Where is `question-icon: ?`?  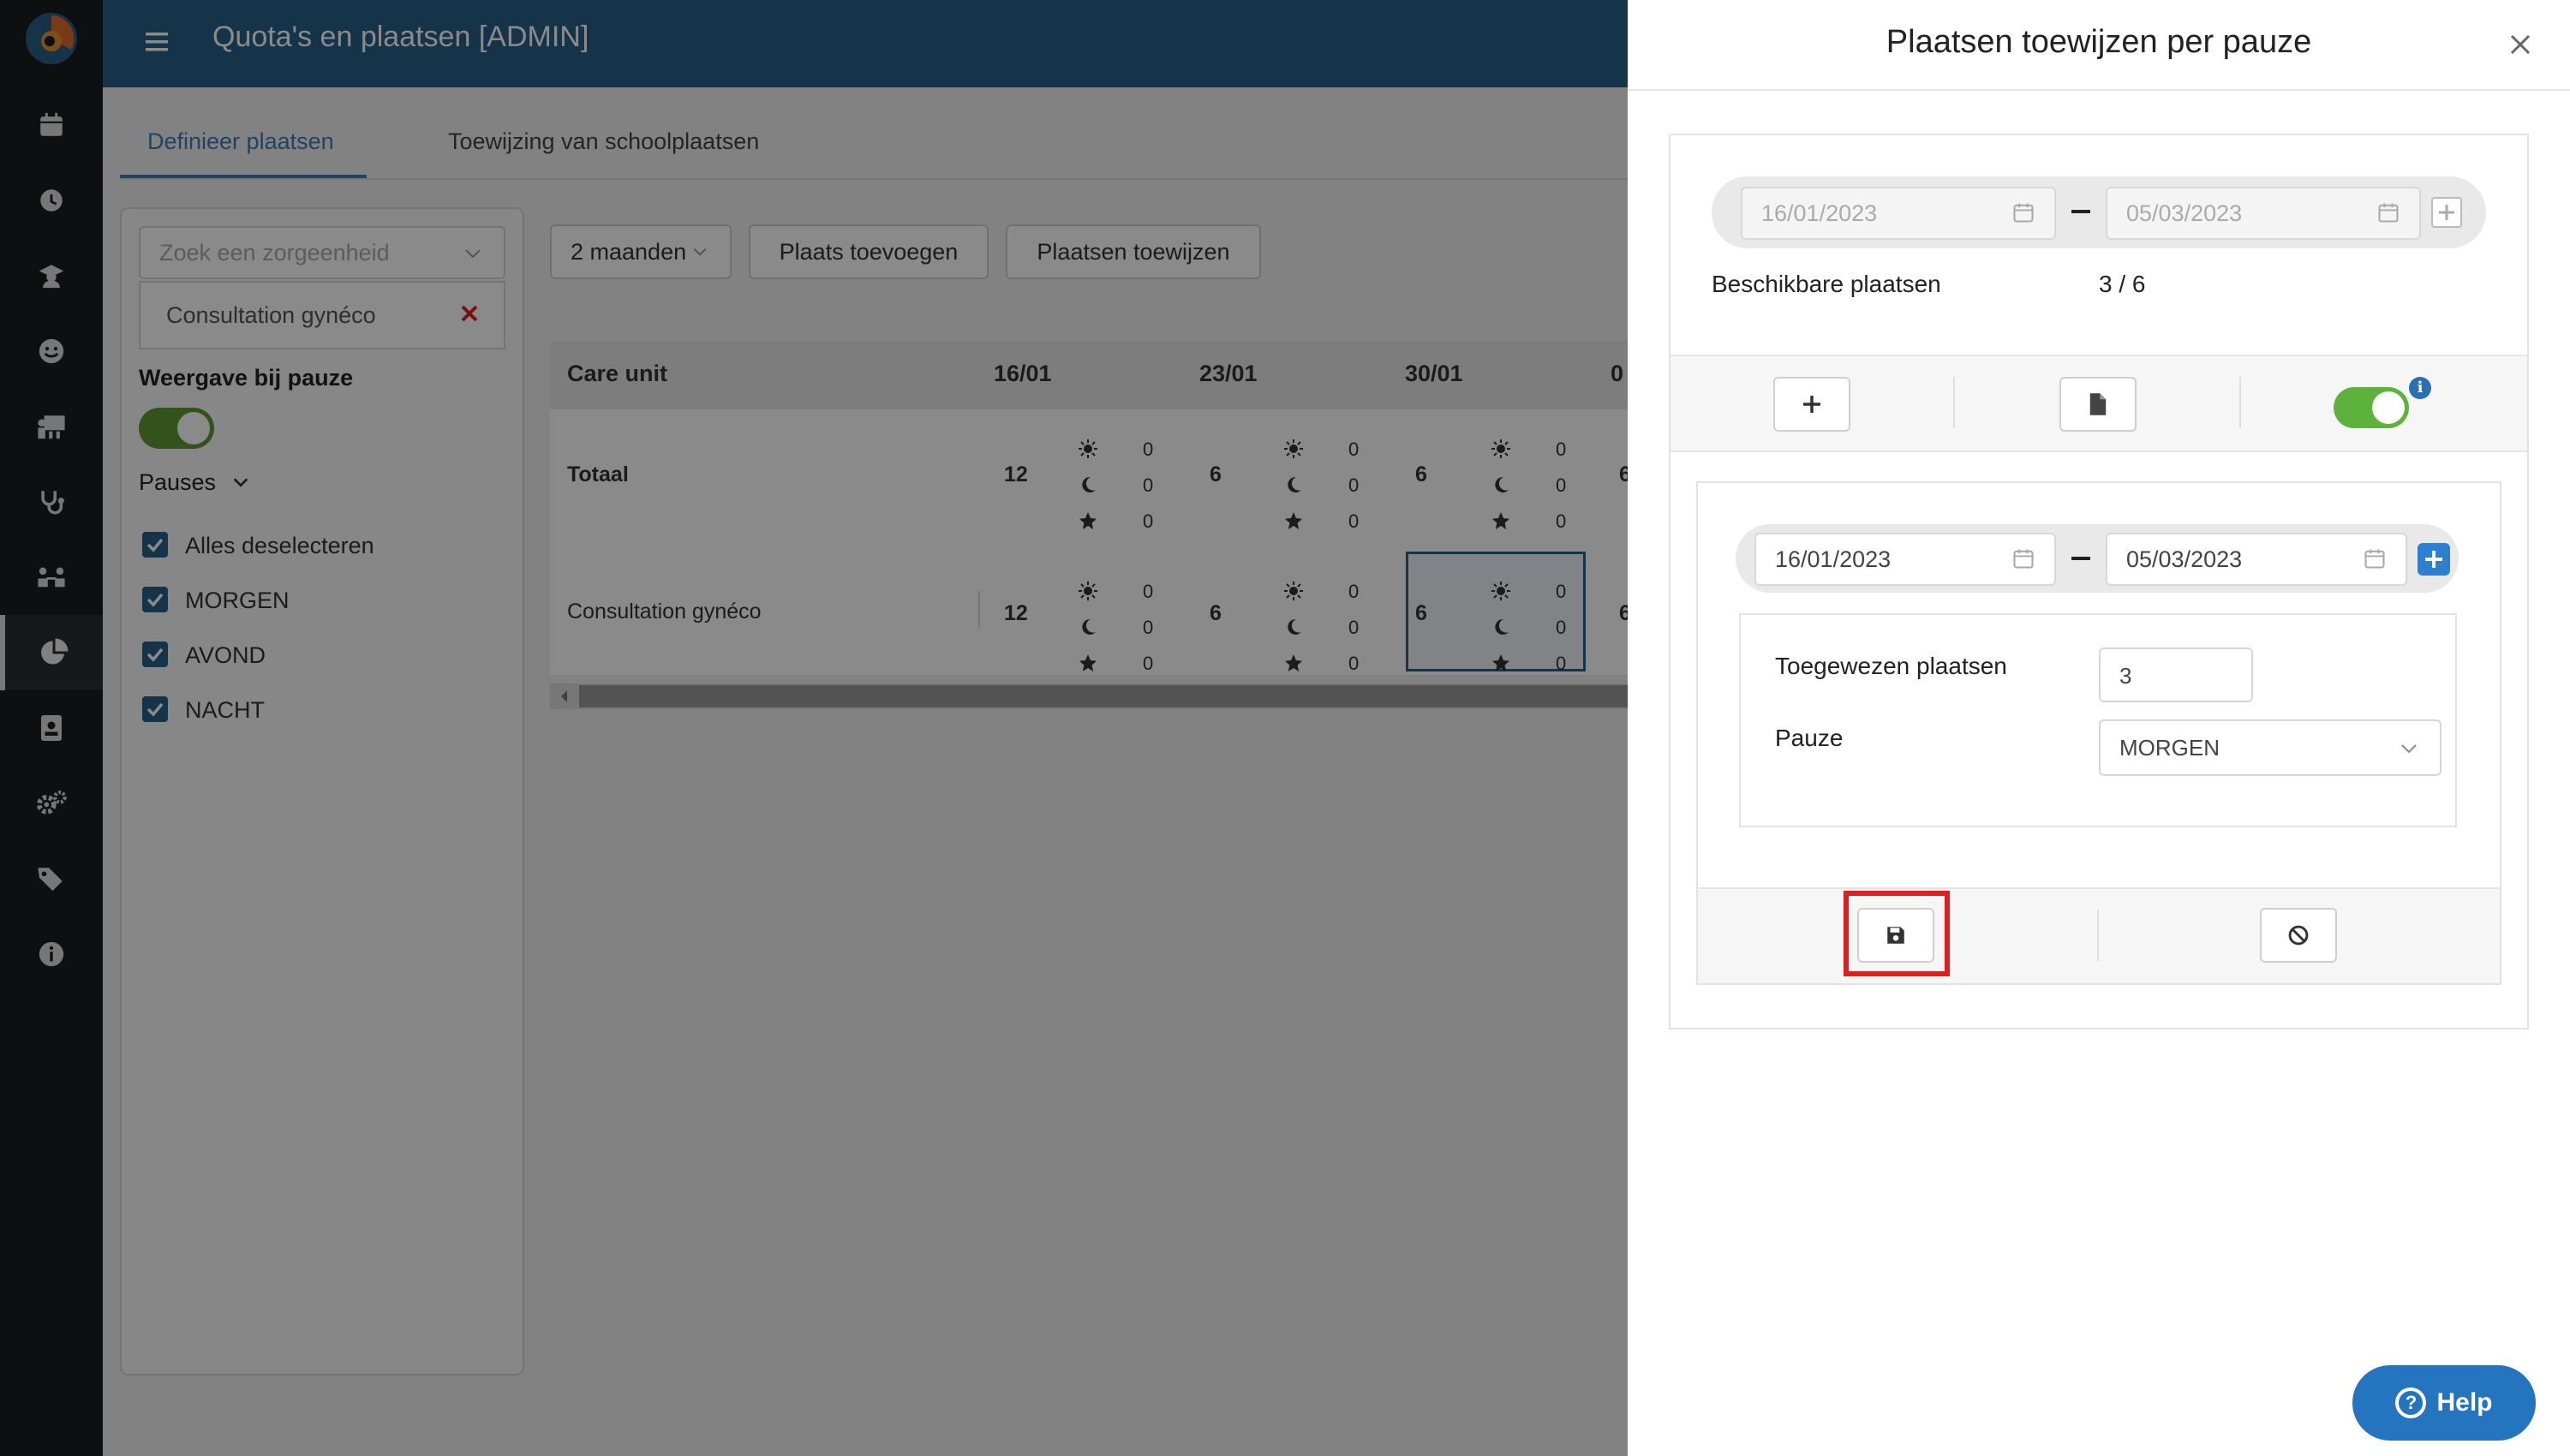 question-icon: ? is located at coordinates (2411, 1403).